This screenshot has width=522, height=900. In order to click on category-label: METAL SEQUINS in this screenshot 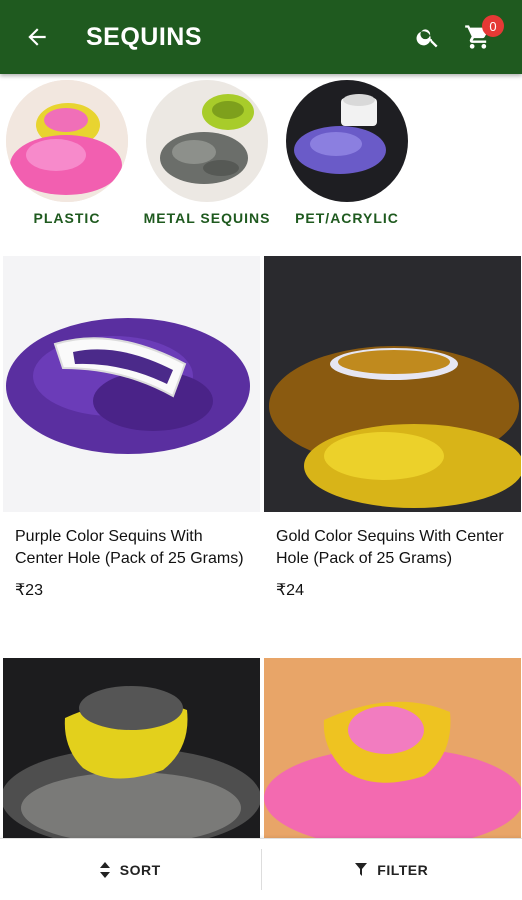, I will do `click(207, 218)`.